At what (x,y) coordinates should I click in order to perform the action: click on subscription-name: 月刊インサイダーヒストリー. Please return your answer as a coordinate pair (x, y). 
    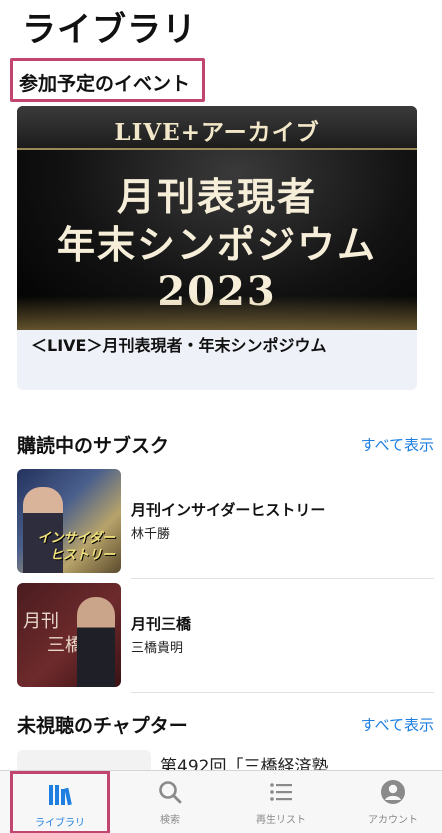
    Looking at the image, I should click on (228, 510).